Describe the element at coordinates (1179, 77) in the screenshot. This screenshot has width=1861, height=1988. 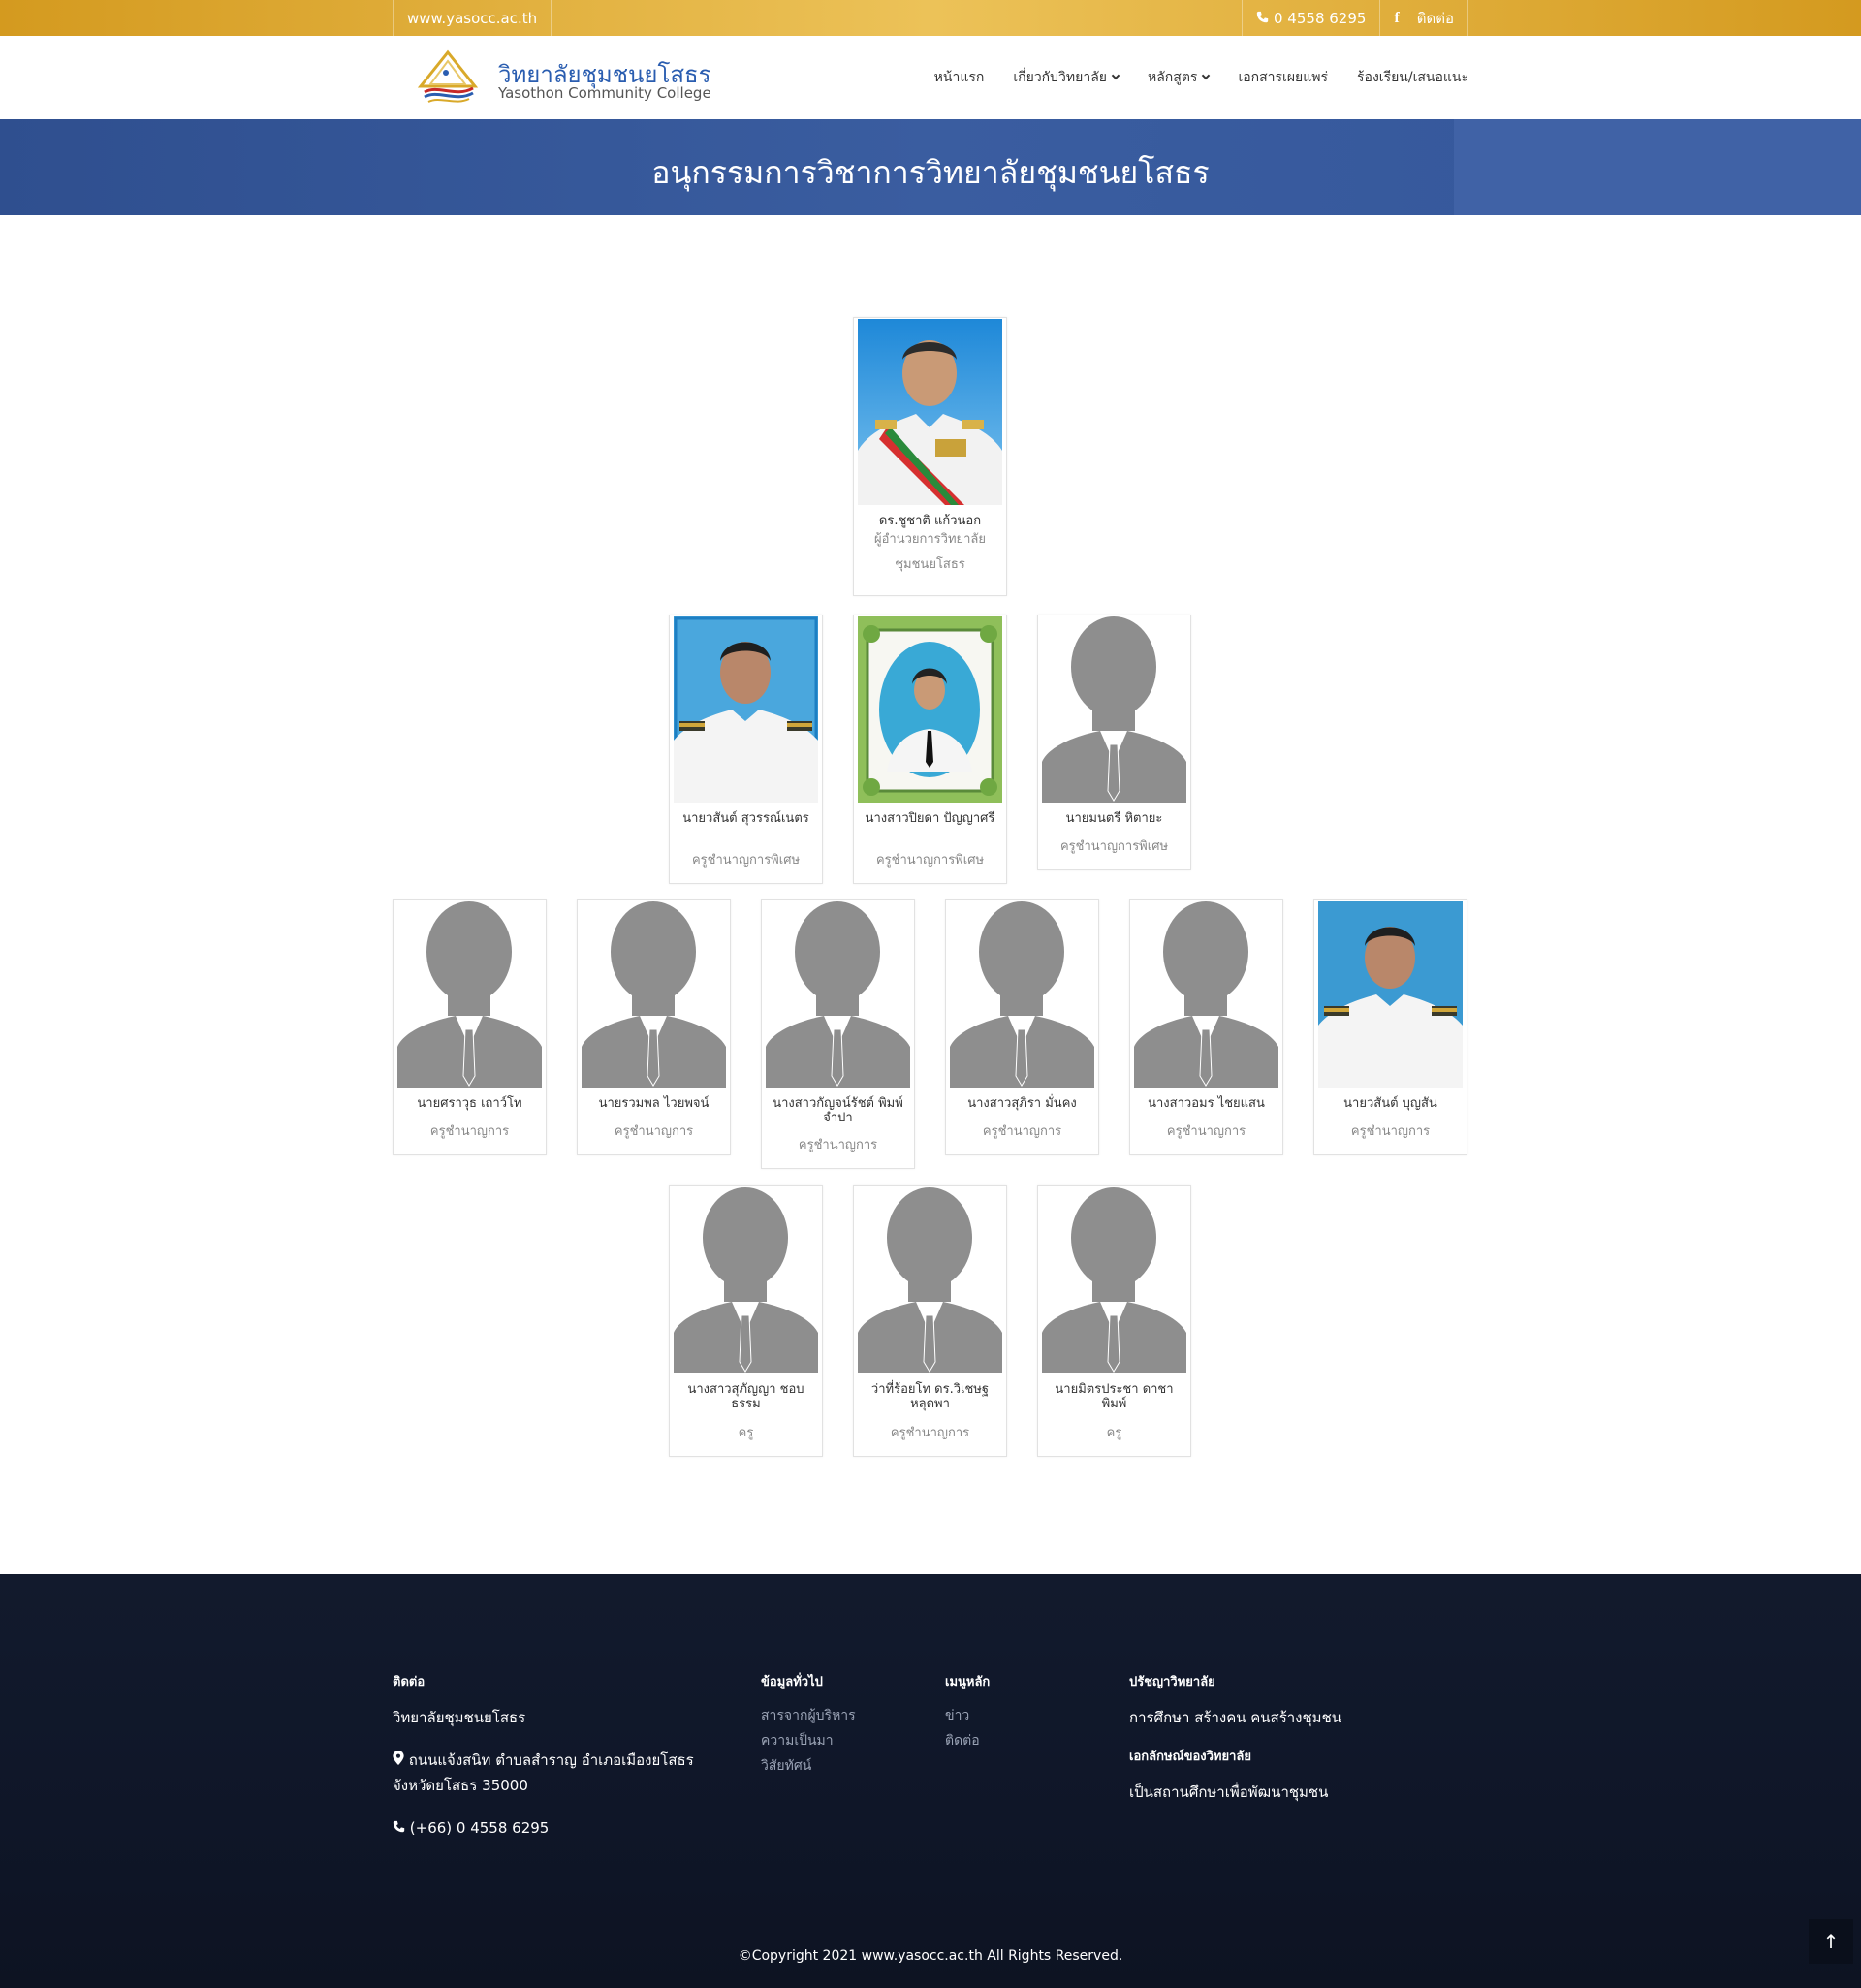
I see `nav-courses: หลักสูตร` at that location.